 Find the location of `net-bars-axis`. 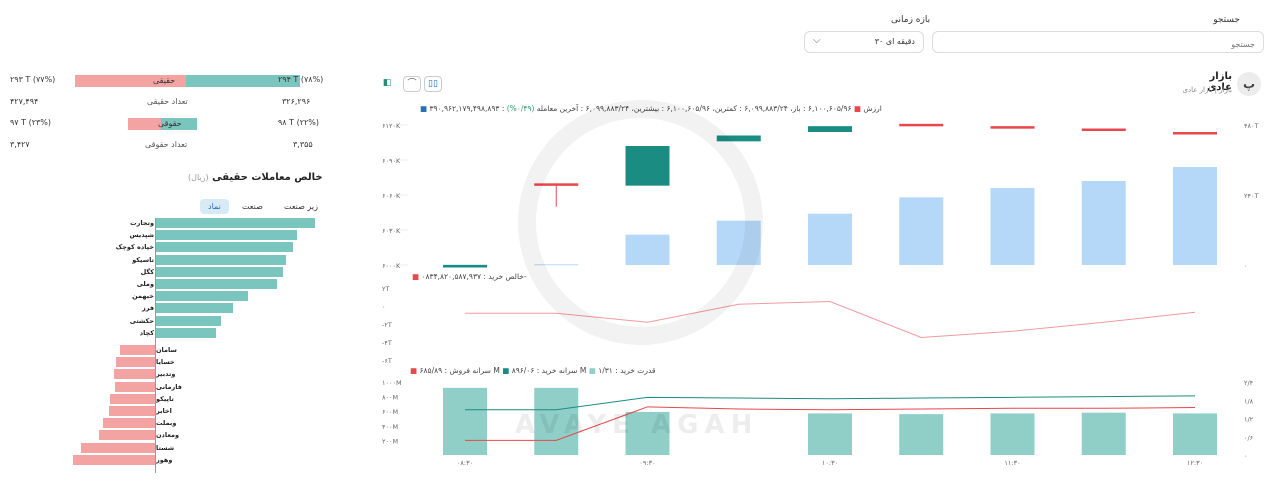

net-bars-axis is located at coordinates (155, 345).